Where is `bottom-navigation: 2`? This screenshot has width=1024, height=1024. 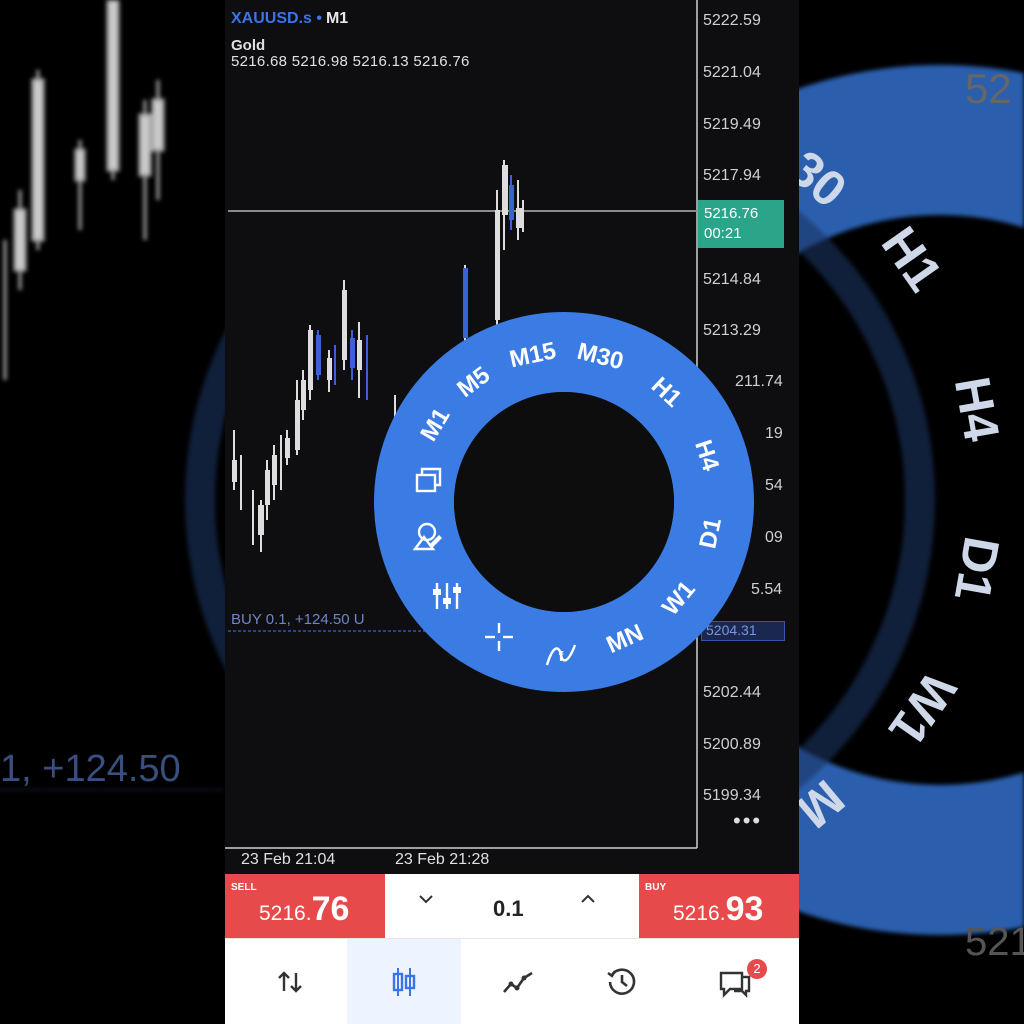 bottom-navigation: 2 is located at coordinates (512, 981).